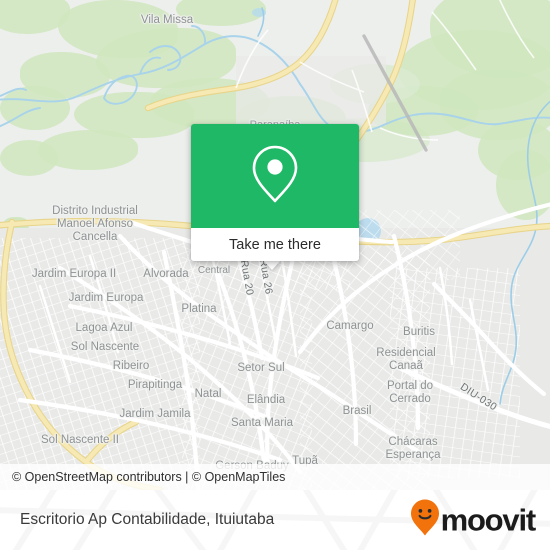  I want to click on moovit-smiley-pin-icon, so click(425, 520).